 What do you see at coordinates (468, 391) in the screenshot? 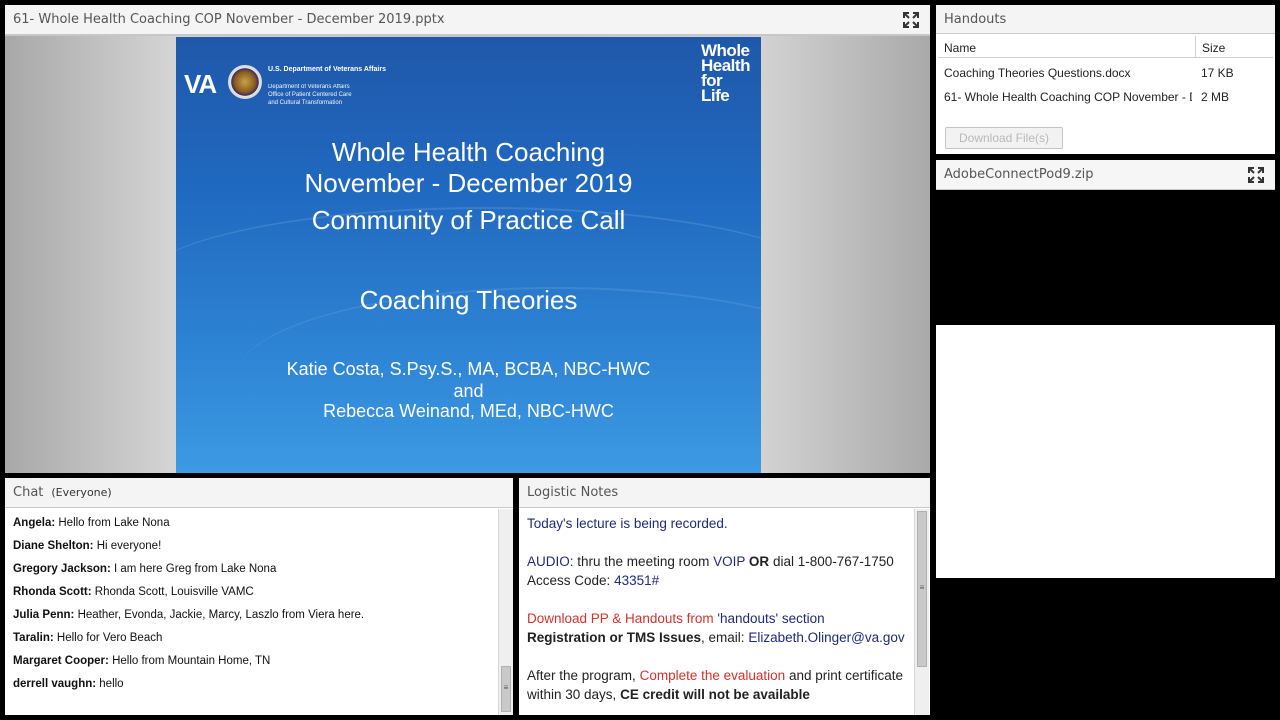
I see `presenter-connector: and` at bounding box center [468, 391].